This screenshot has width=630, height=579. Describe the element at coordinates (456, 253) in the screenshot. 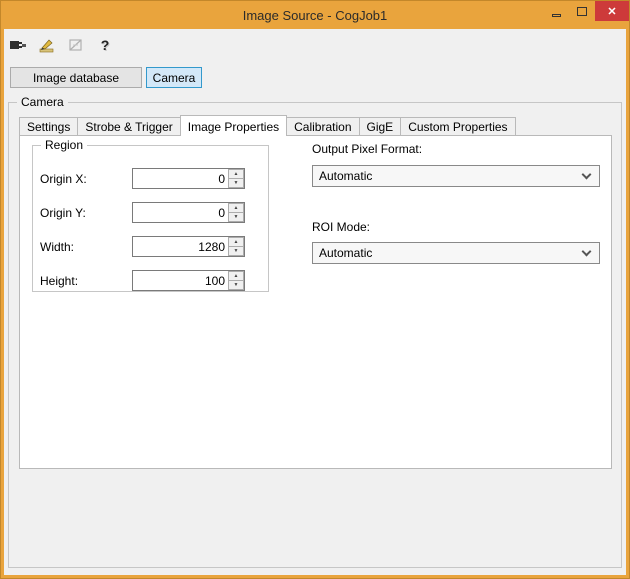

I see `roi-mode-select: Automatic` at that location.